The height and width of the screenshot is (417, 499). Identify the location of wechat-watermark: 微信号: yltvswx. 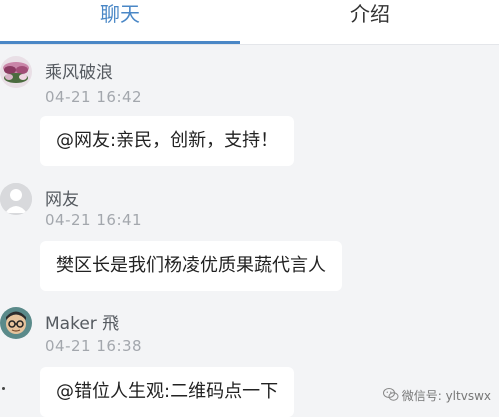
(436, 396).